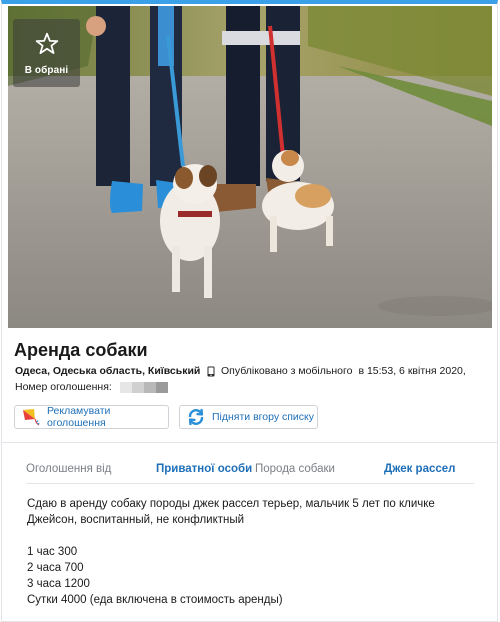 The width and height of the screenshot is (500, 622). I want to click on attribute-value-link: Приватної особи, so click(204, 469).